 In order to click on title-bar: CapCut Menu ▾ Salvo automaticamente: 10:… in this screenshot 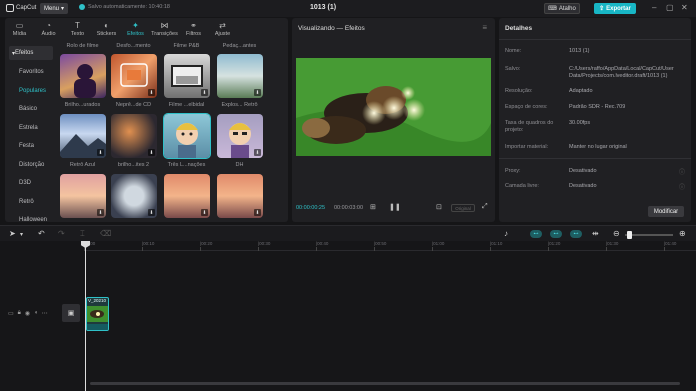, I will do `click(348, 8)`.